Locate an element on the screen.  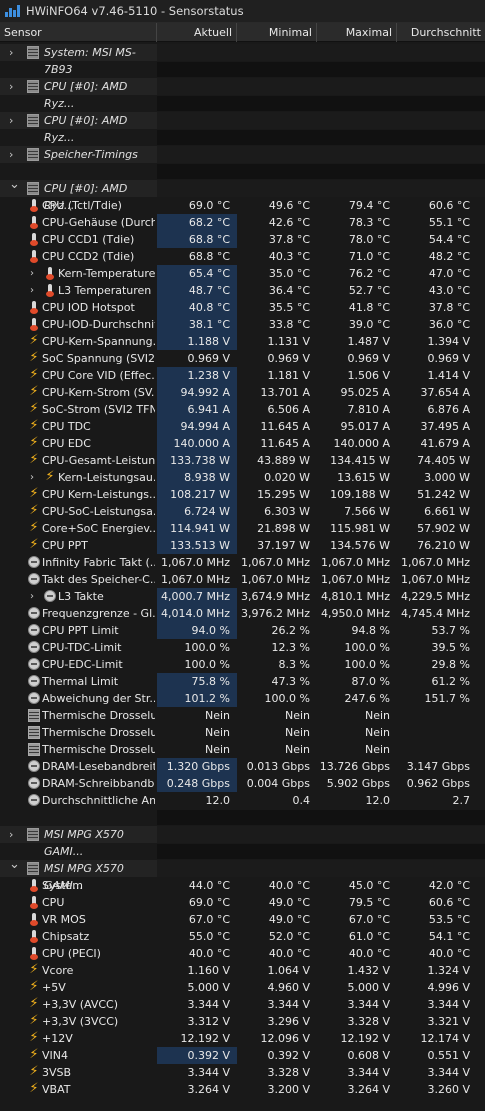
sensor-group-header: › System: MSI MS-7B93 is located at coordinates (242, 60).